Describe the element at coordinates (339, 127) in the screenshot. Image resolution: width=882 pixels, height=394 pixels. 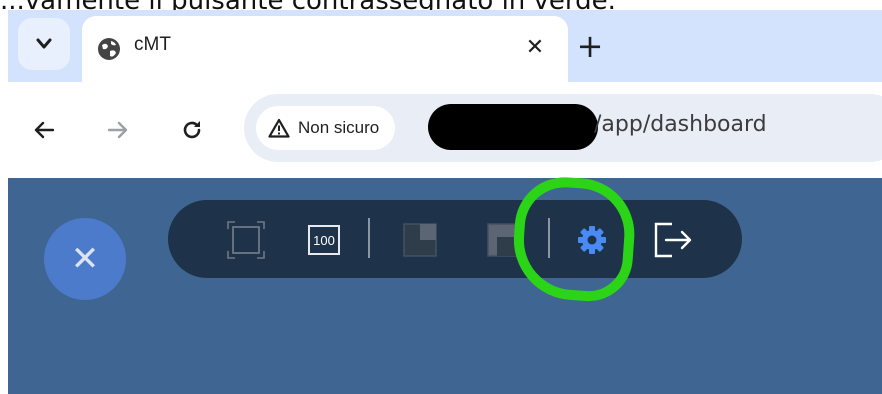
I see `security-label: Non sicuro` at that location.